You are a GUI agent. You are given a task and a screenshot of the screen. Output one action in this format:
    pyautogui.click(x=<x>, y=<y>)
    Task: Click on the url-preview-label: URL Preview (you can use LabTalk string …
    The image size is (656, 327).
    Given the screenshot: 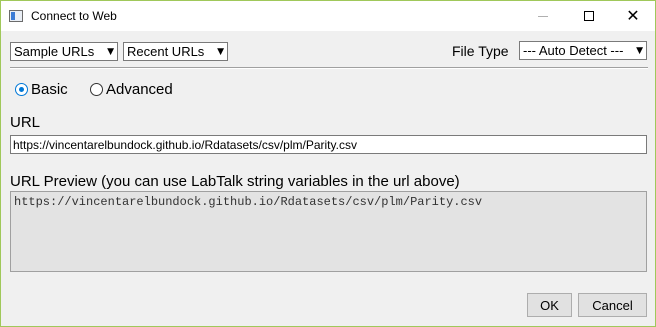 What is the action you would take?
    pyautogui.click(x=235, y=181)
    